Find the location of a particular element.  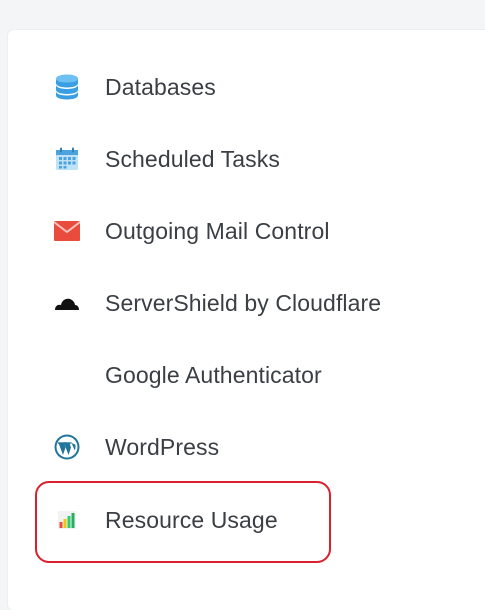

menu-item-label: ServerShield by Cloudflare is located at coordinates (243, 302).